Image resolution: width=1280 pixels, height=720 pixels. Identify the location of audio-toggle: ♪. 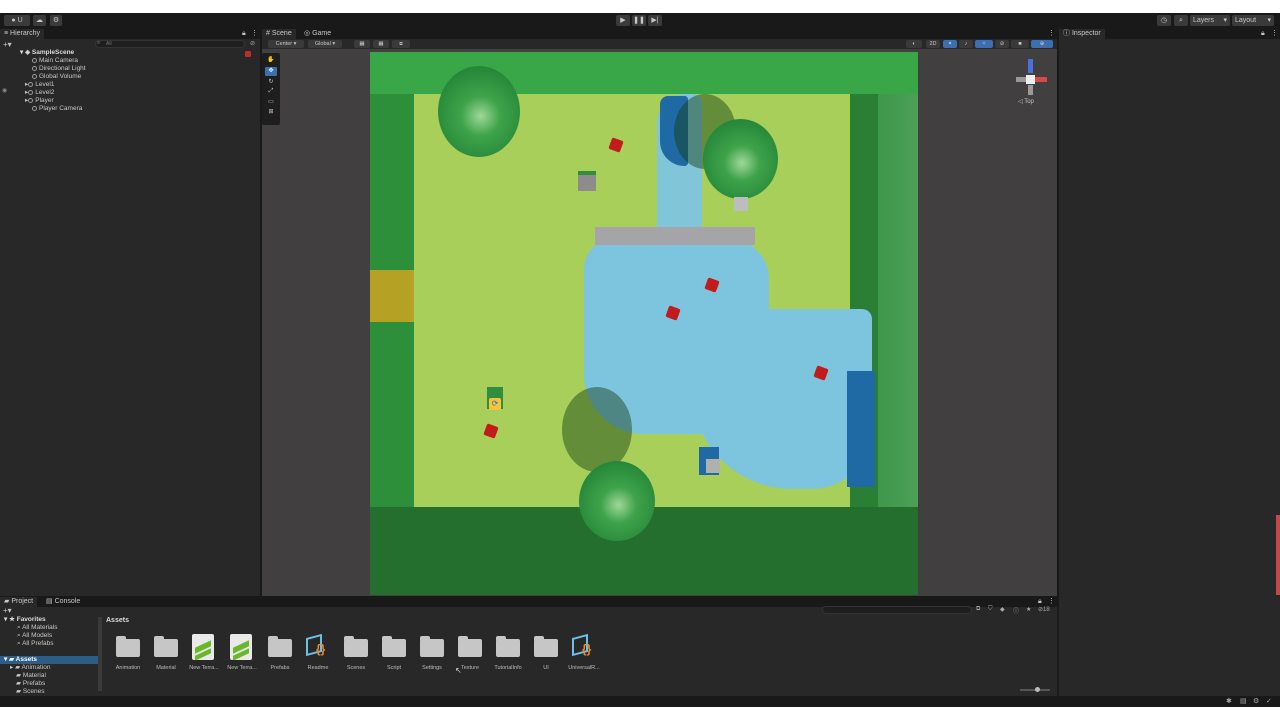
(966, 44).